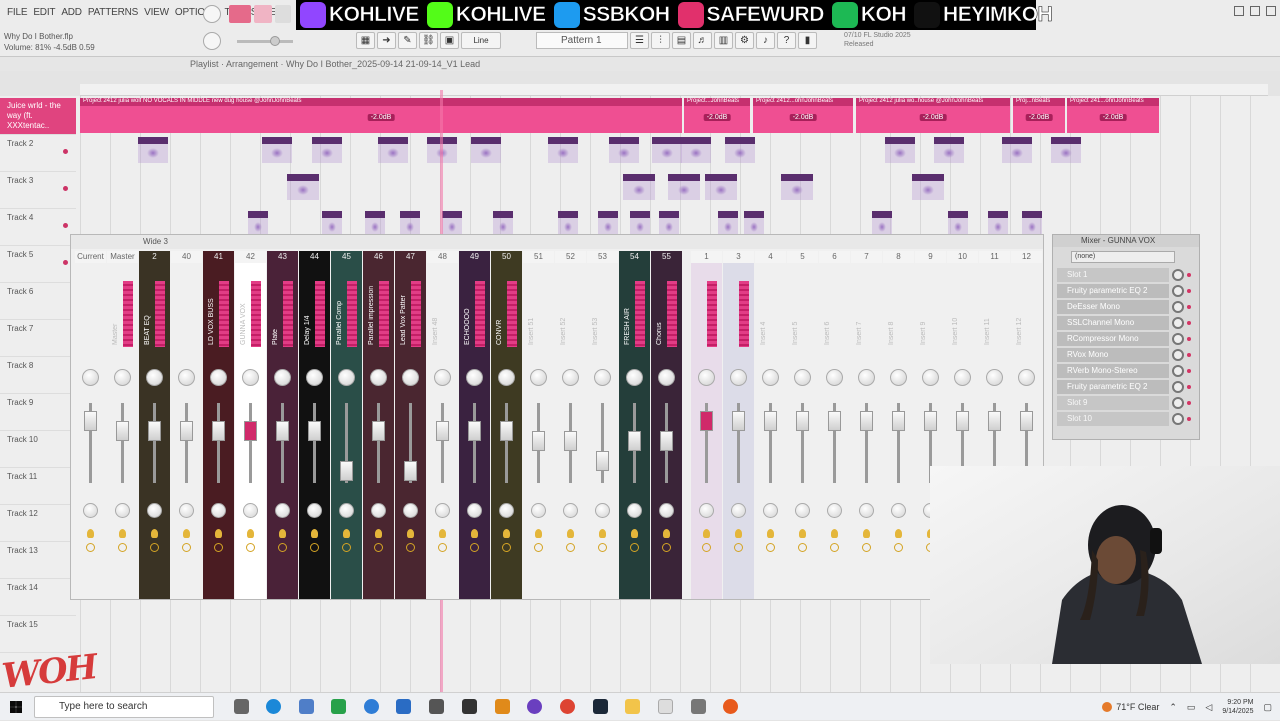 The image size is (1280, 721). Describe the element at coordinates (38, 486) in the screenshot. I see `track-header: Track 11` at that location.